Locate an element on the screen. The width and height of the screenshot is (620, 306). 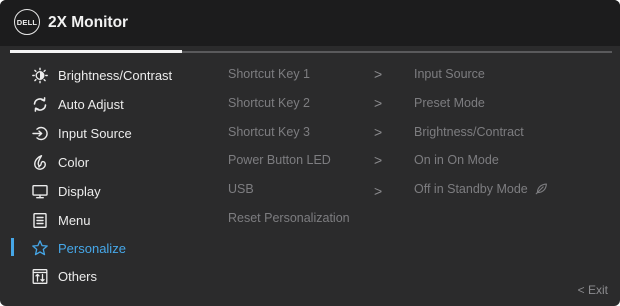
dell-logo-text: DELL is located at coordinates (27, 22).